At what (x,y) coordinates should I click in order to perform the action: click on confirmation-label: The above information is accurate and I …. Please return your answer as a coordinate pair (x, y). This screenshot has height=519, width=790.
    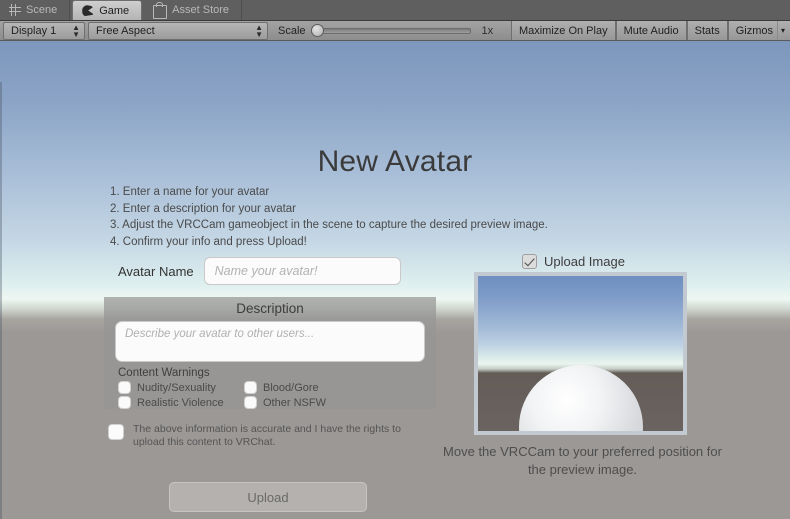
    Looking at the image, I should click on (267, 435).